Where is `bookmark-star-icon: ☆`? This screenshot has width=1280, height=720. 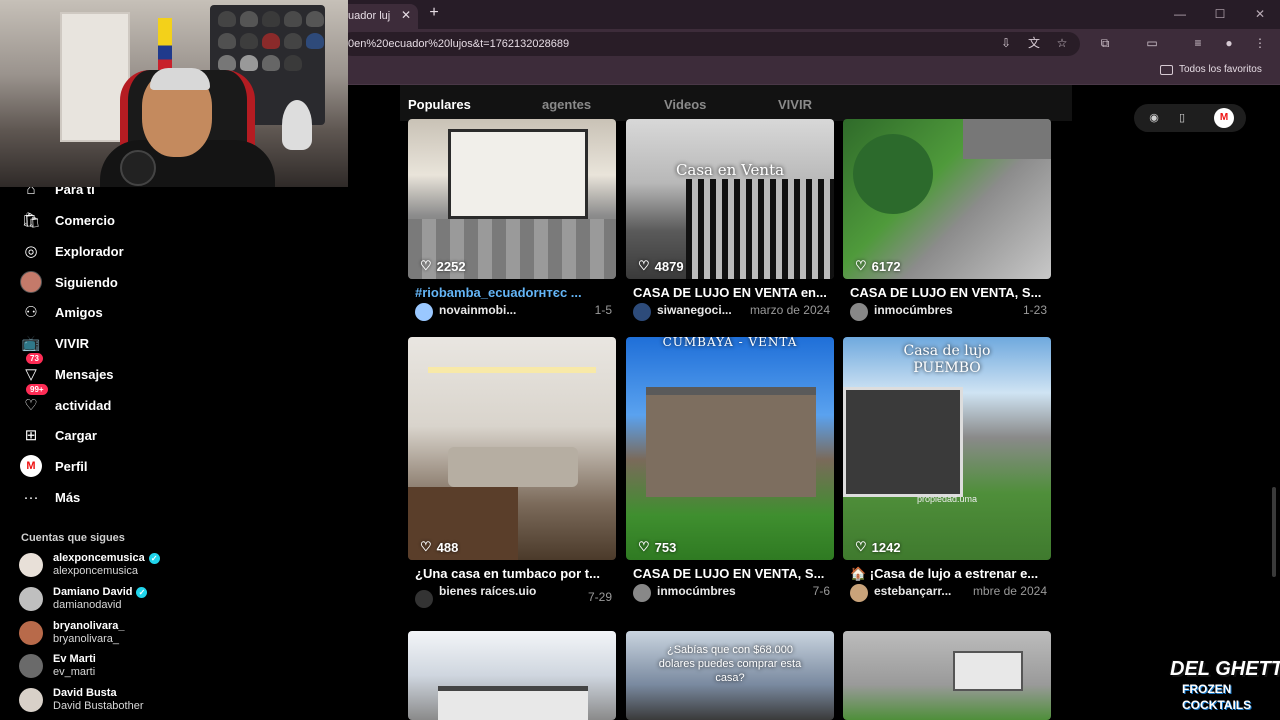 bookmark-star-icon: ☆ is located at coordinates (1062, 43).